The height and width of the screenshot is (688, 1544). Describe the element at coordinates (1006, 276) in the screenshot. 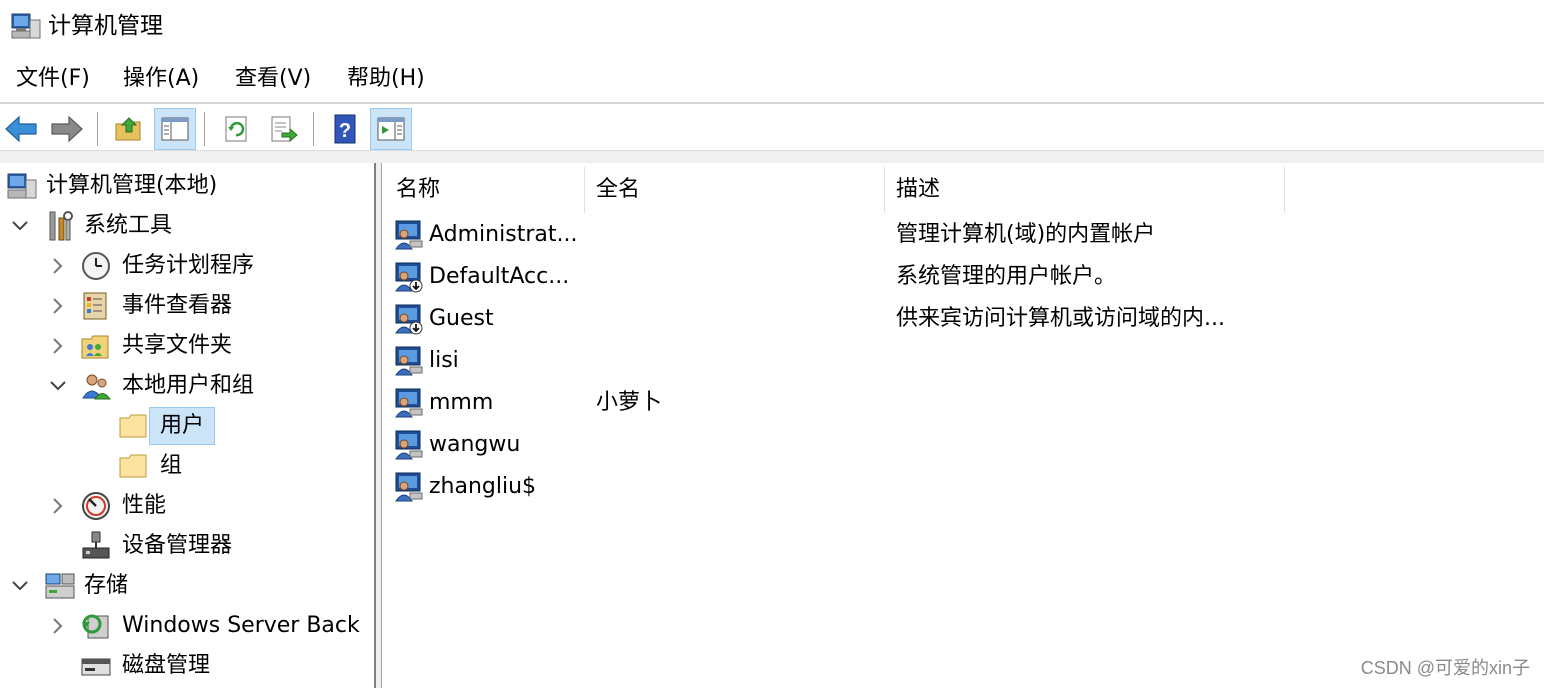

I see `cell-description: 系统管理的用户帐户。` at that location.